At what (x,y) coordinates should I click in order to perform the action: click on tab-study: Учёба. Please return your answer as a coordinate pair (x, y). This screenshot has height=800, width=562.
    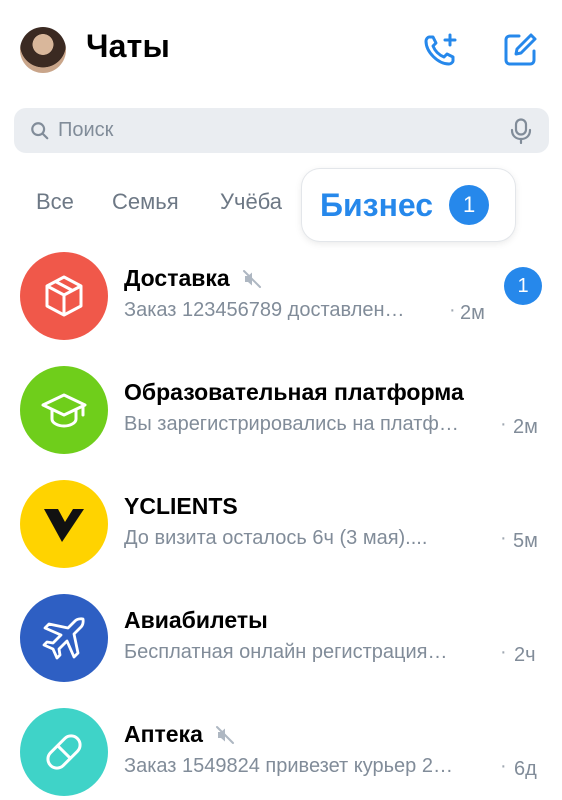
    Looking at the image, I should click on (251, 202).